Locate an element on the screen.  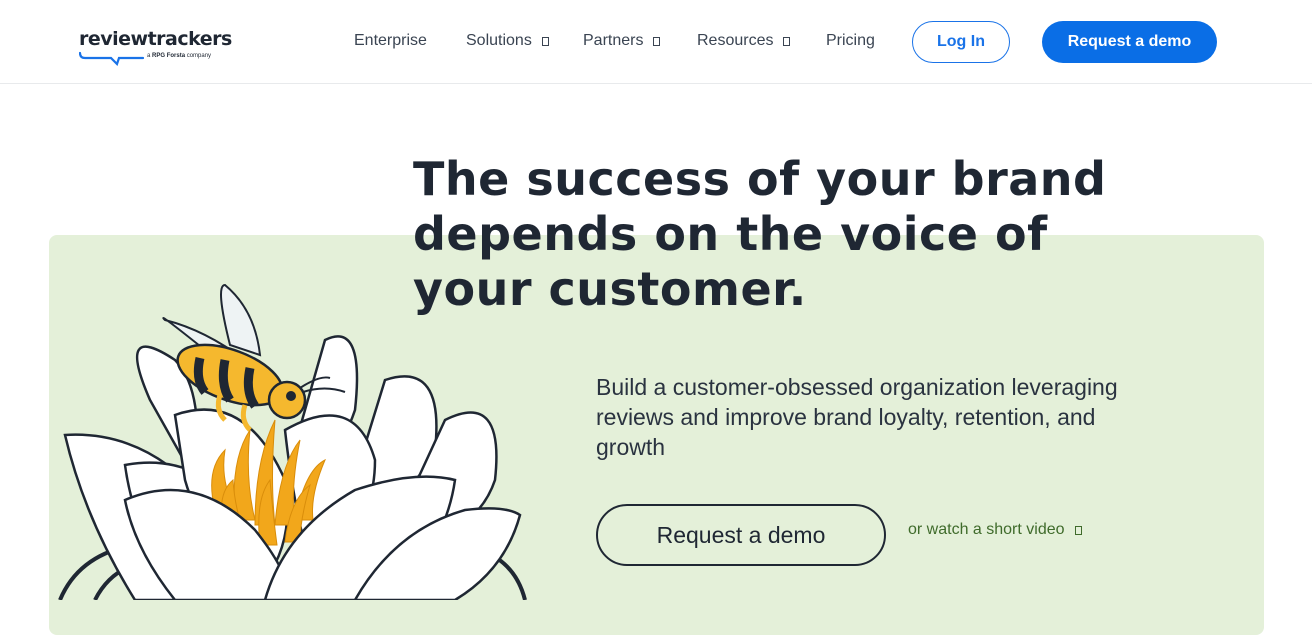
request-demo-header-button: Request a demo is located at coordinates (1129, 42).